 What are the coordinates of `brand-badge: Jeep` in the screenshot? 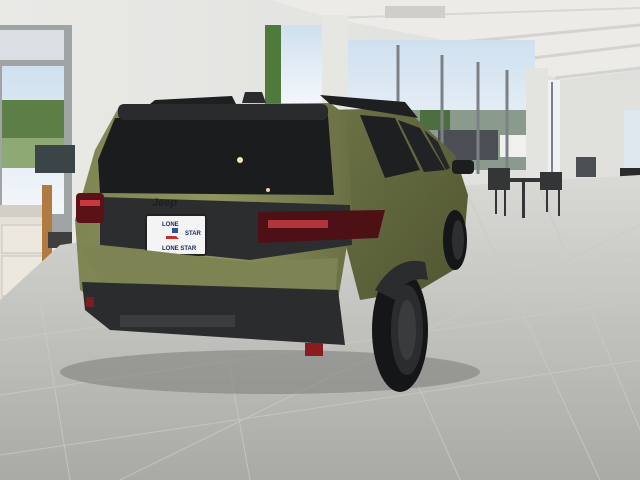 It's located at (164, 203).